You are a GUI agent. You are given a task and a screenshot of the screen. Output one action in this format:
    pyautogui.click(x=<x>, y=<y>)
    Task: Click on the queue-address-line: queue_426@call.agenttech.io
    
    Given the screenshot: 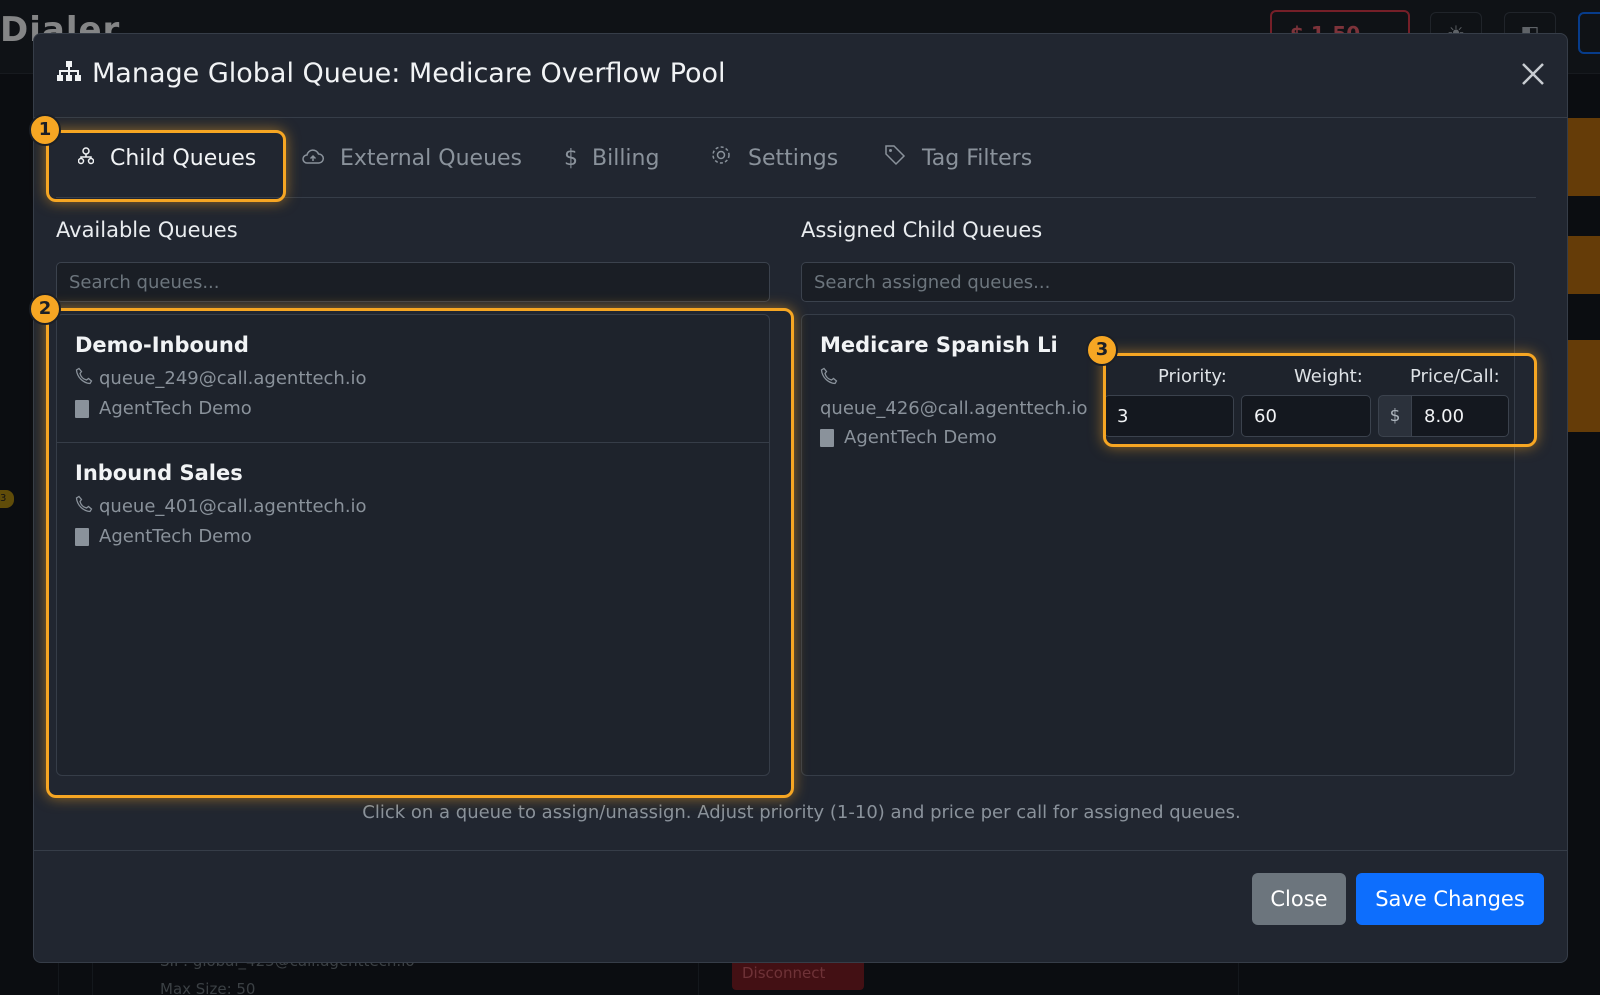 What is the action you would take?
    pyautogui.click(x=957, y=408)
    